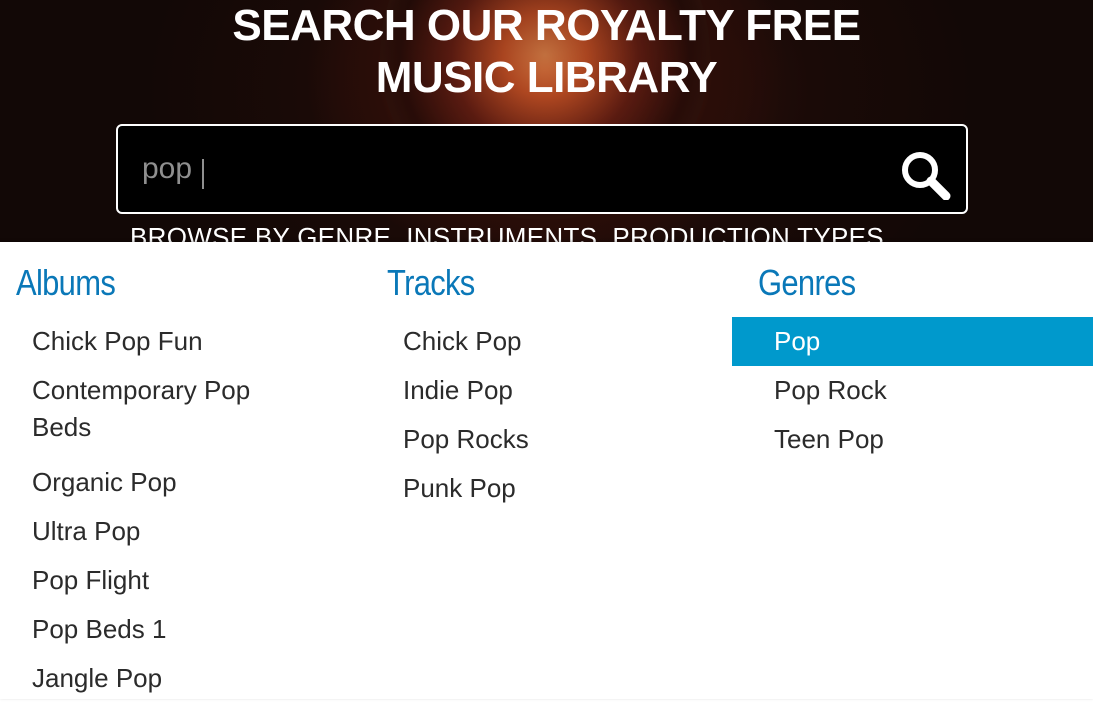 This screenshot has width=1093, height=703. Describe the element at coordinates (552, 341) in the screenshot. I see `track-item: Chick Pop` at that location.